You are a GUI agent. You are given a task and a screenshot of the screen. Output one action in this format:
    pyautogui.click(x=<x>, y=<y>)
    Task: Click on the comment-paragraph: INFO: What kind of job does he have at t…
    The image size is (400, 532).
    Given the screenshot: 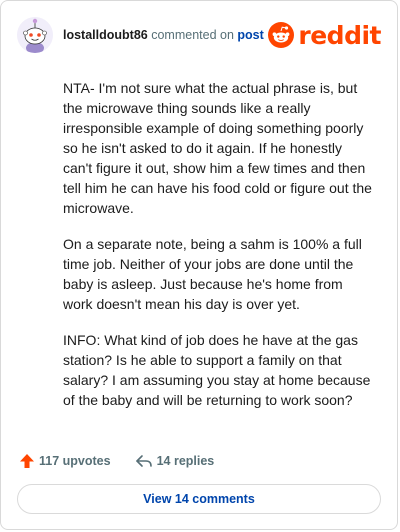 What is the action you would take?
    pyautogui.click(x=217, y=370)
    